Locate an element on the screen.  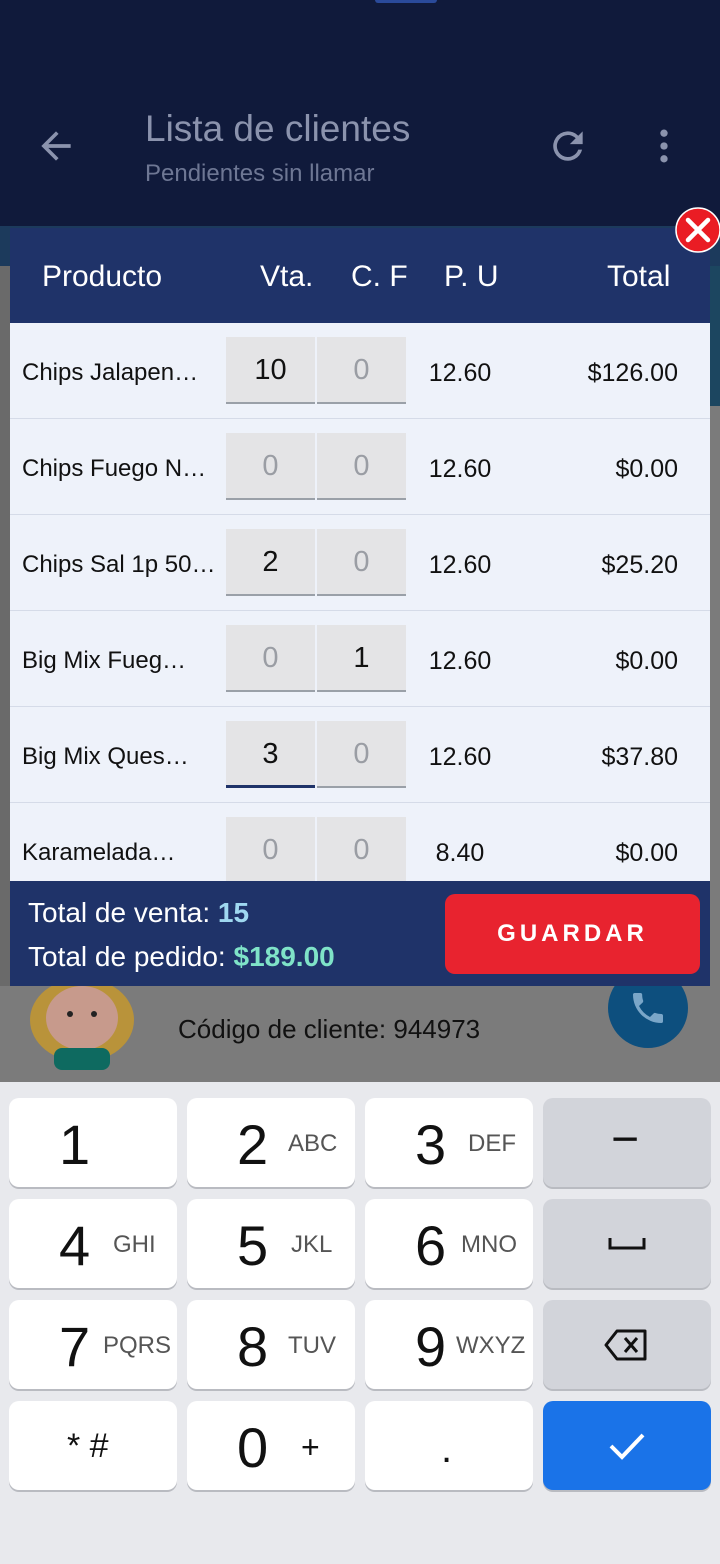
header-vta: Vta. is located at coordinates (287, 276).